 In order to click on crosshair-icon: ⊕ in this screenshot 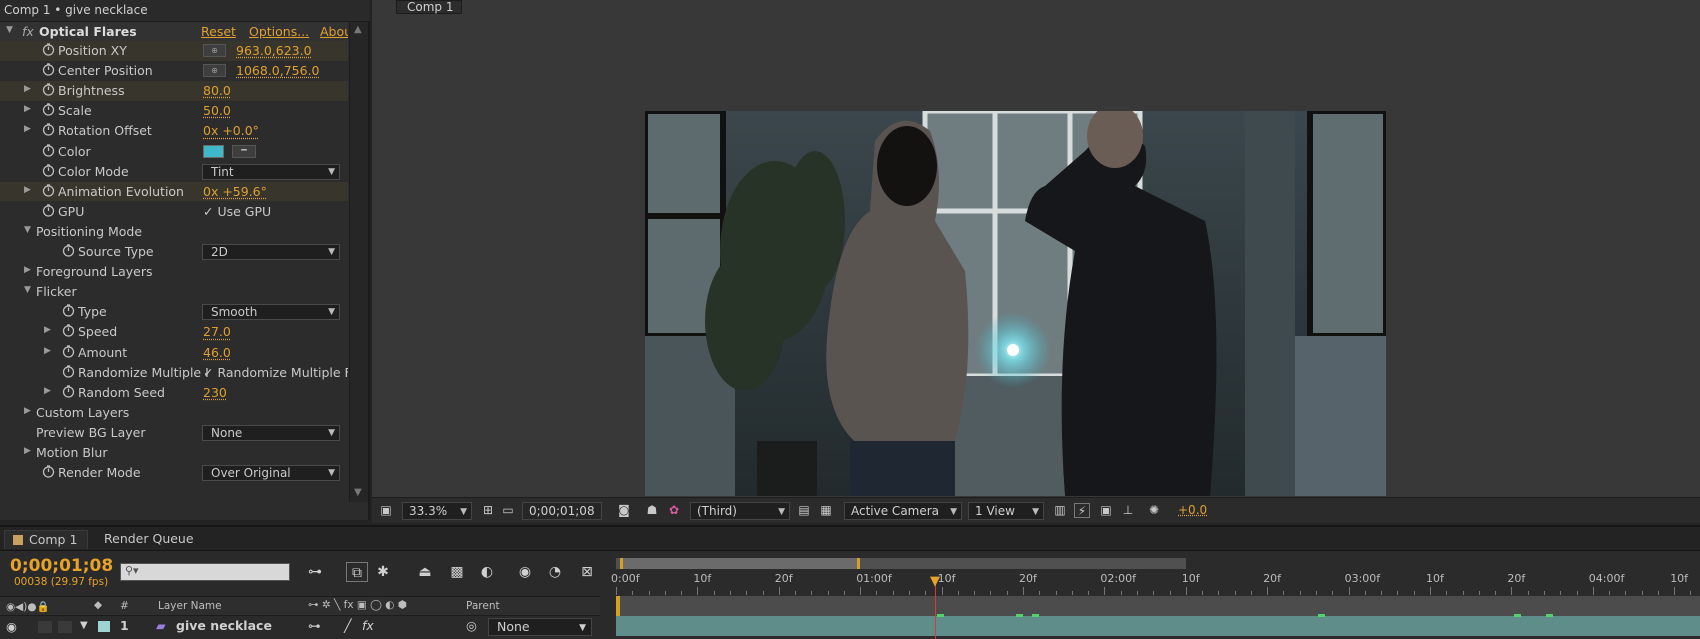, I will do `click(214, 50)`.